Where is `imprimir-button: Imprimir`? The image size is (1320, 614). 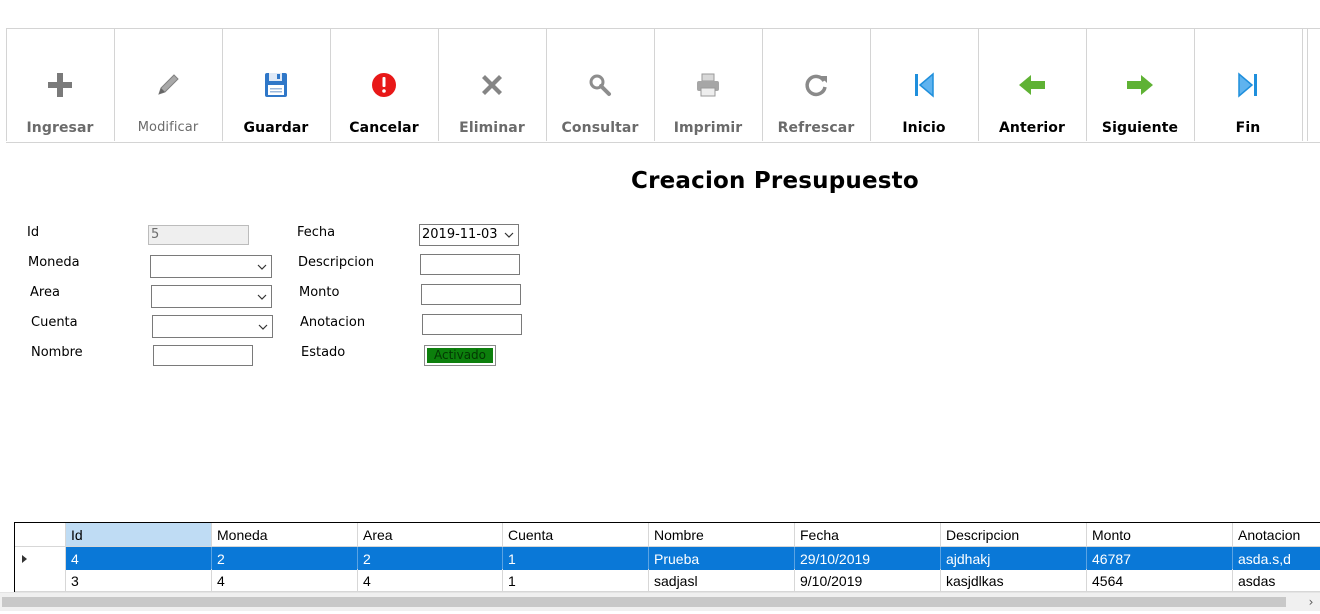 imprimir-button: Imprimir is located at coordinates (707, 85).